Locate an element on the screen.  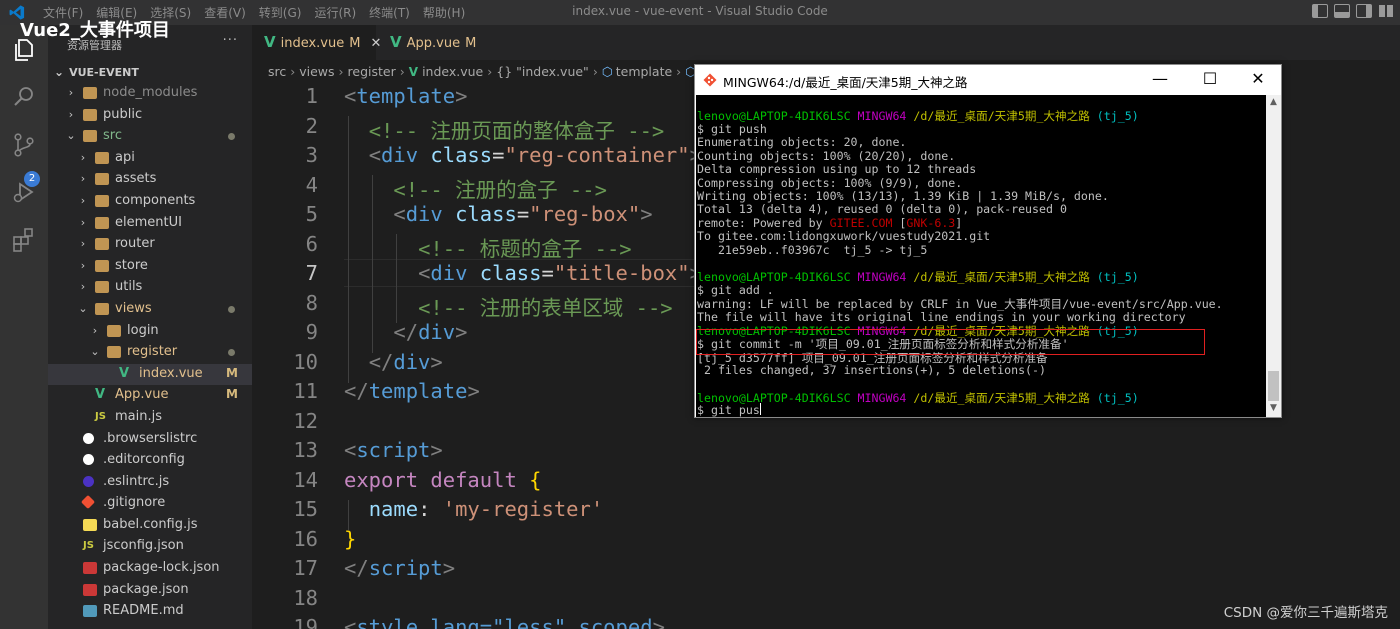
vue-icon: V is located at coordinates (124, 373).